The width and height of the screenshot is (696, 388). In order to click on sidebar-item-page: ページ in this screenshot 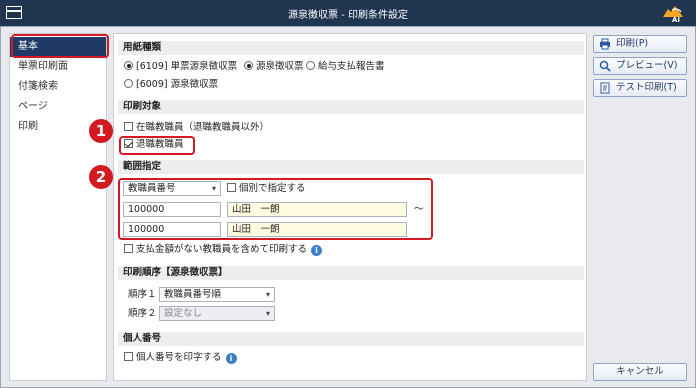, I will do `click(58, 107)`.